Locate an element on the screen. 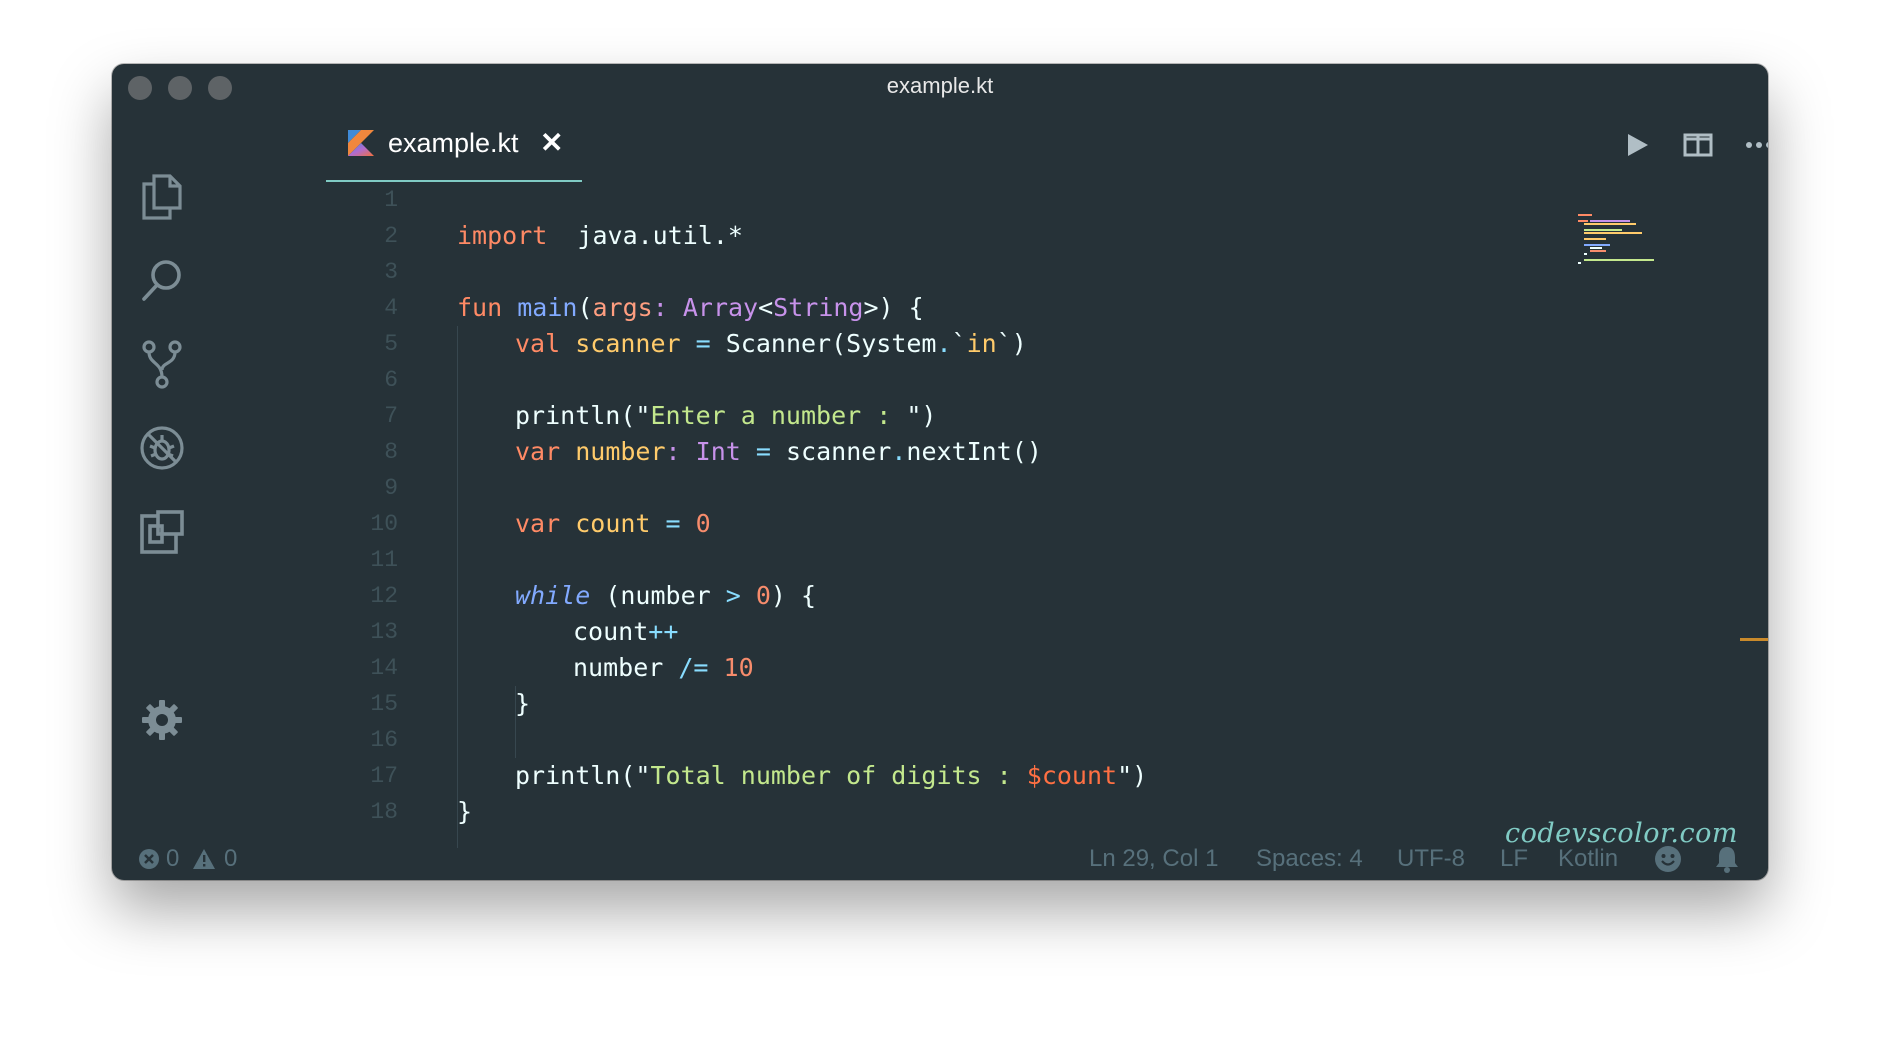 The width and height of the screenshot is (1880, 1040). code-token: main is located at coordinates (547, 307).